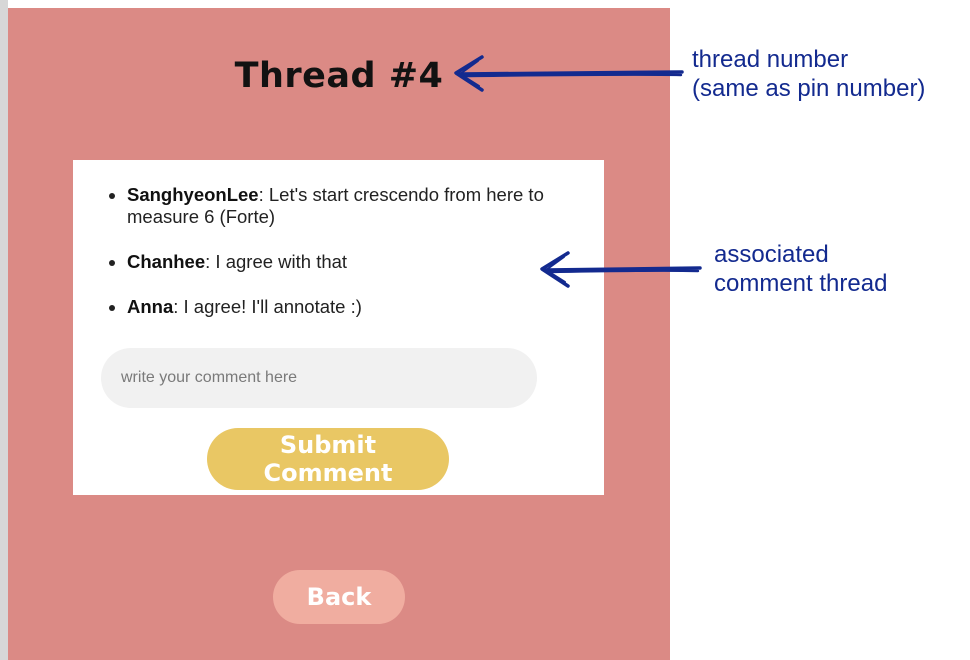  Describe the element at coordinates (365, 262) in the screenshot. I see `comment-item: Chanhee: I agree with that` at that location.